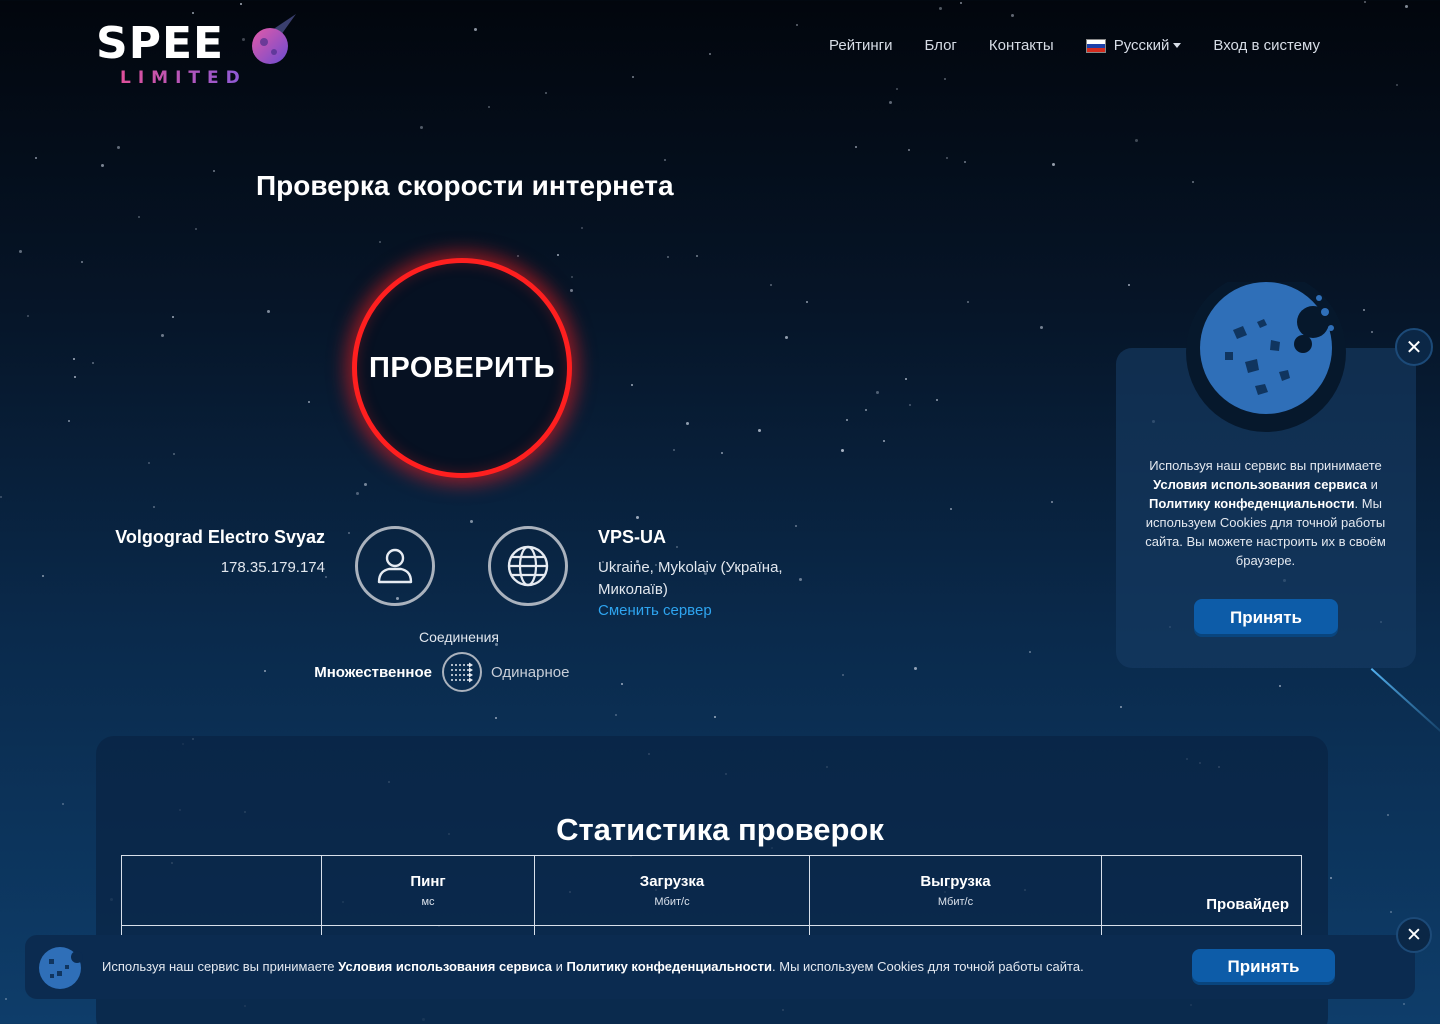 The height and width of the screenshot is (1024, 1440). What do you see at coordinates (272, 567) in the screenshot?
I see `client-ip: 178.35.179.174` at bounding box center [272, 567].